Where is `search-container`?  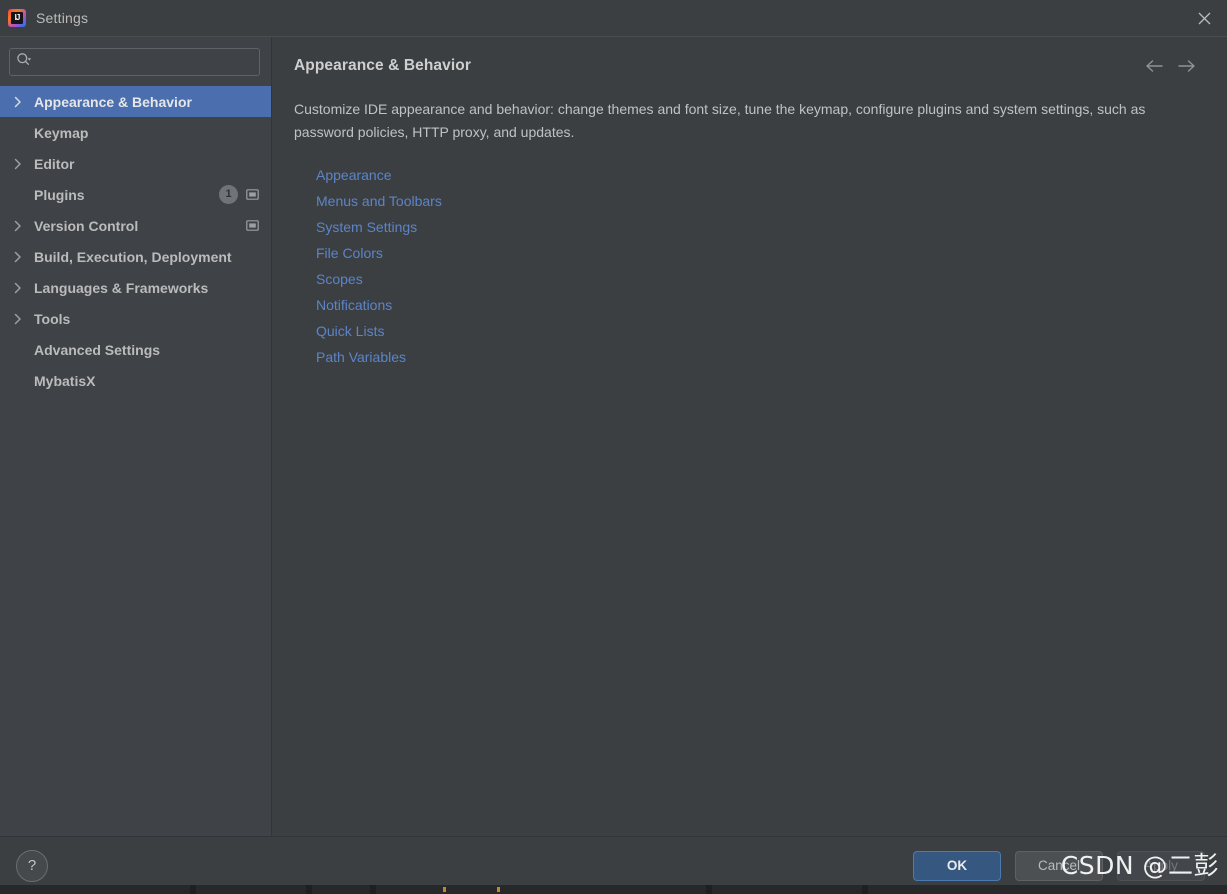
search-container is located at coordinates (135, 67).